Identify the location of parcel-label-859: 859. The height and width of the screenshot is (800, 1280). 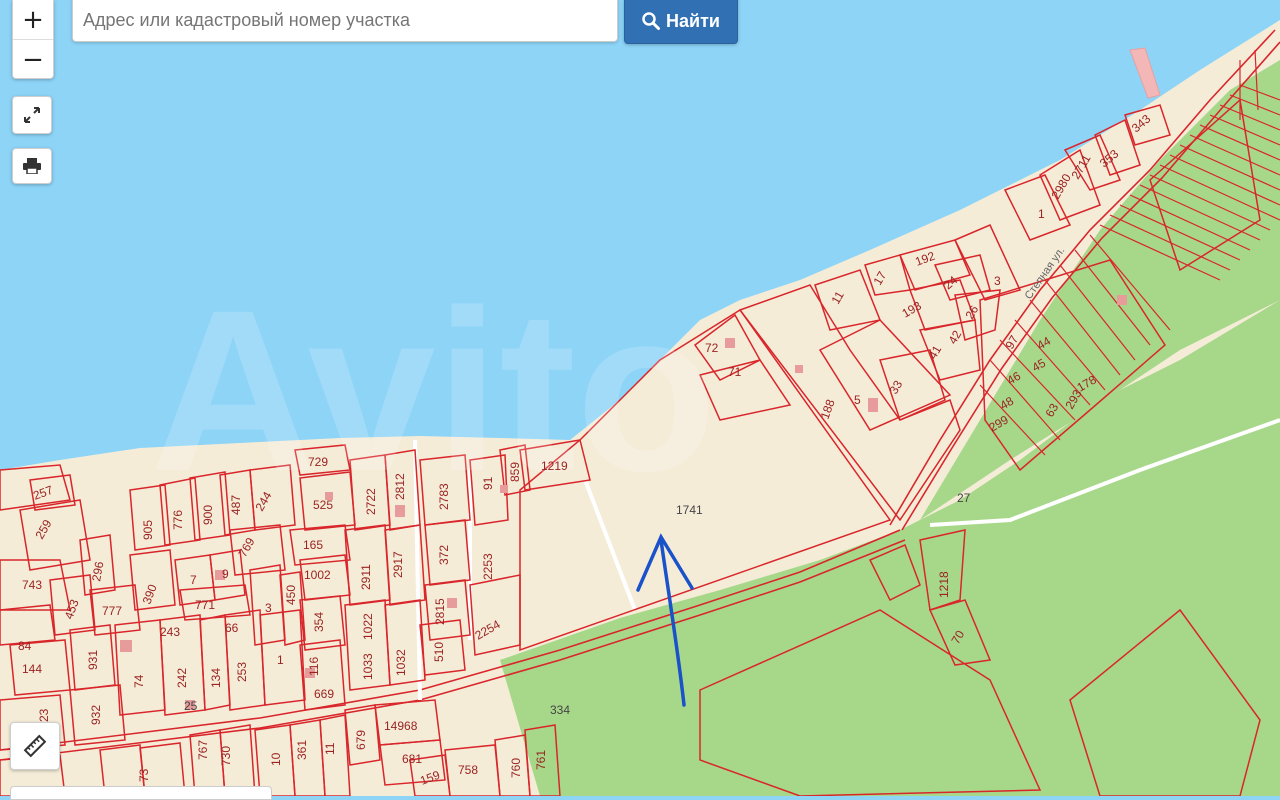
(515, 472).